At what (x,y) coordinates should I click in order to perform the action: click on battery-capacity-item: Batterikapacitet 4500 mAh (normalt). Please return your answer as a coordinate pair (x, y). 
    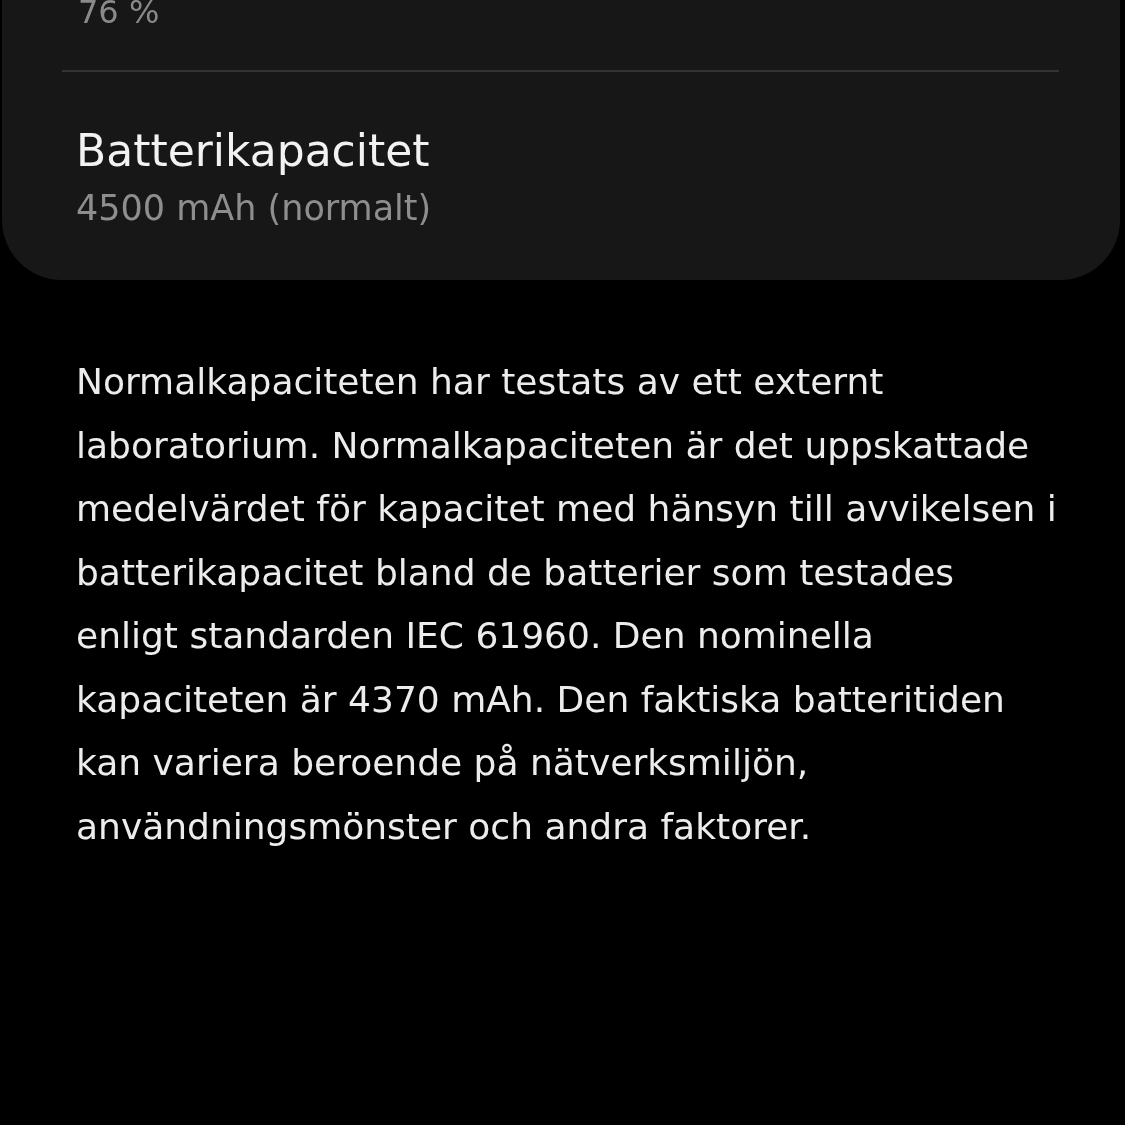
    Looking at the image, I should click on (561, 151).